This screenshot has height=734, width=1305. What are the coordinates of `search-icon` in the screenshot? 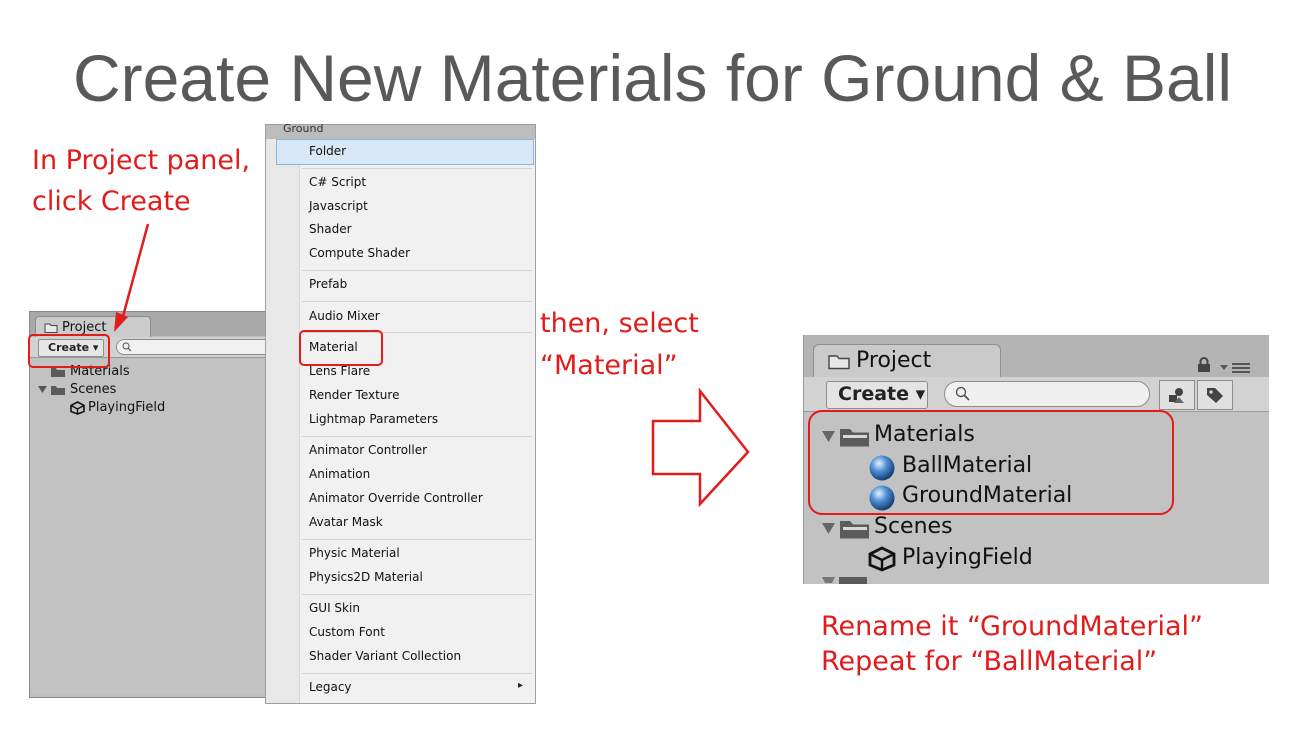 It's located at (962, 393).